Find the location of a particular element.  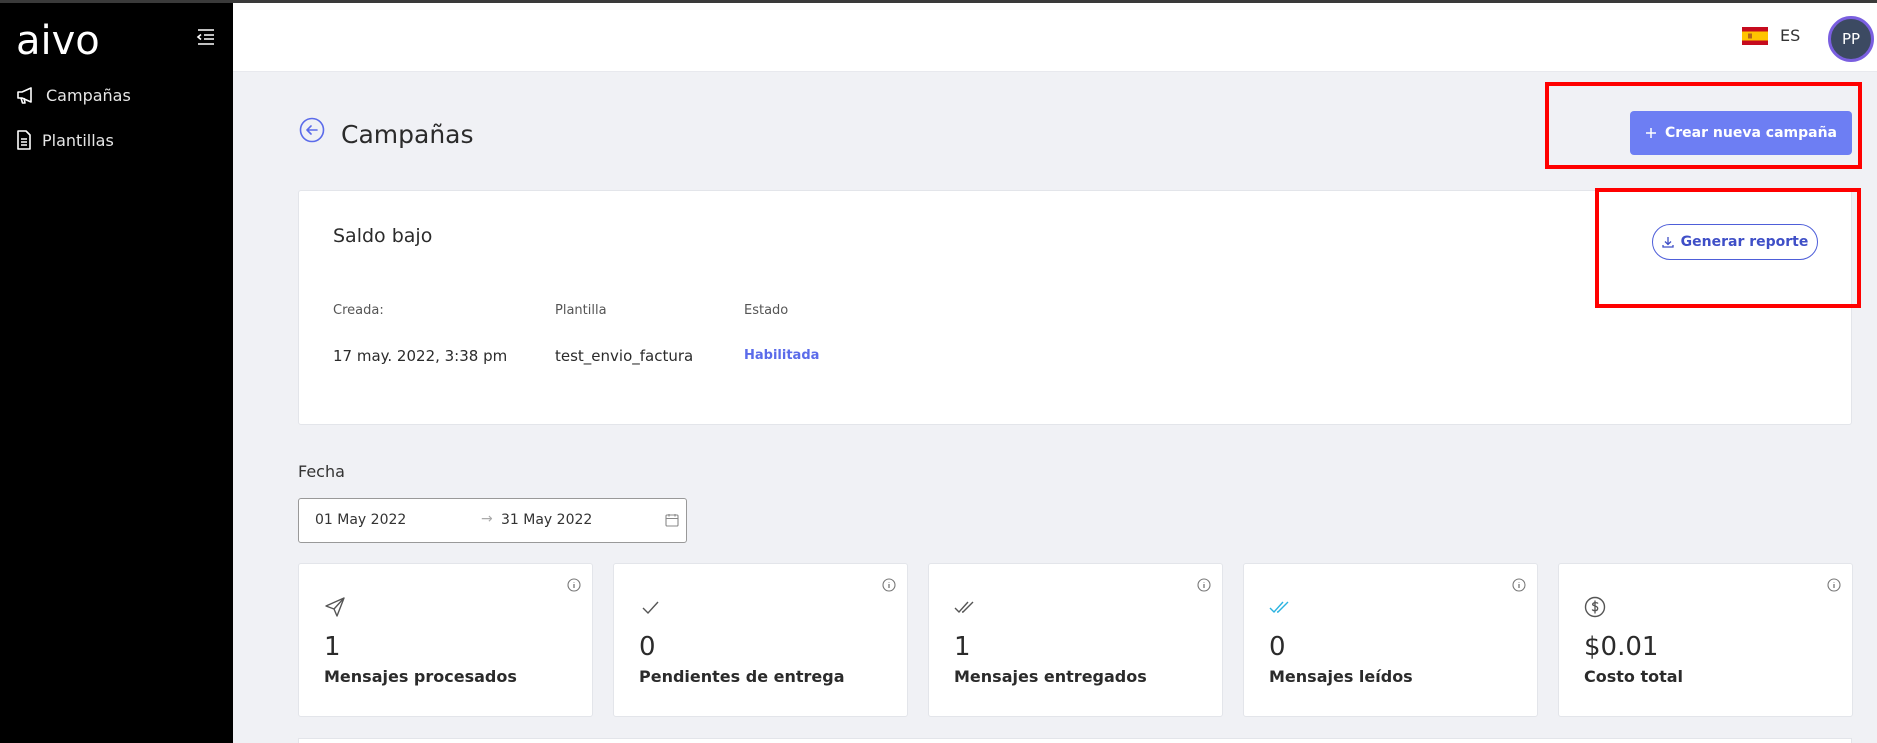

stat-label: Pendientes de entrega is located at coordinates (742, 676).